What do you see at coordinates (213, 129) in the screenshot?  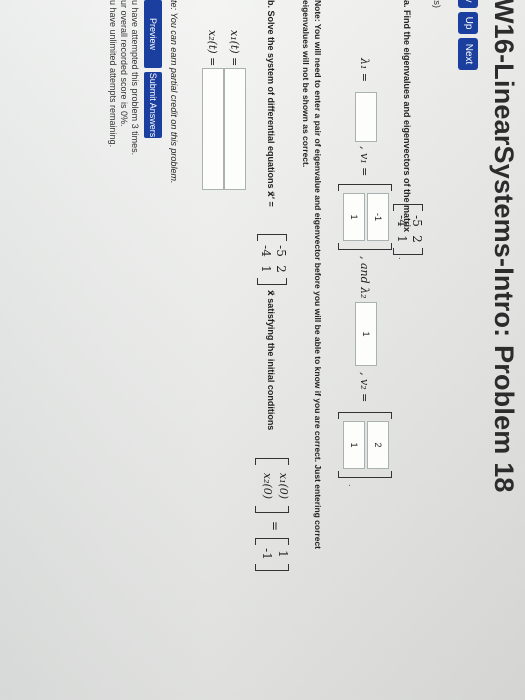 I see `x2-input` at bounding box center [213, 129].